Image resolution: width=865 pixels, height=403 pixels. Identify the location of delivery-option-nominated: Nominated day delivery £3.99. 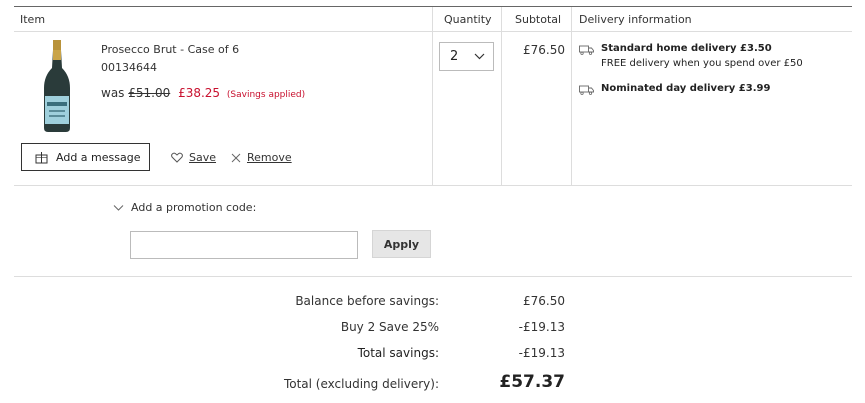
(714, 91).